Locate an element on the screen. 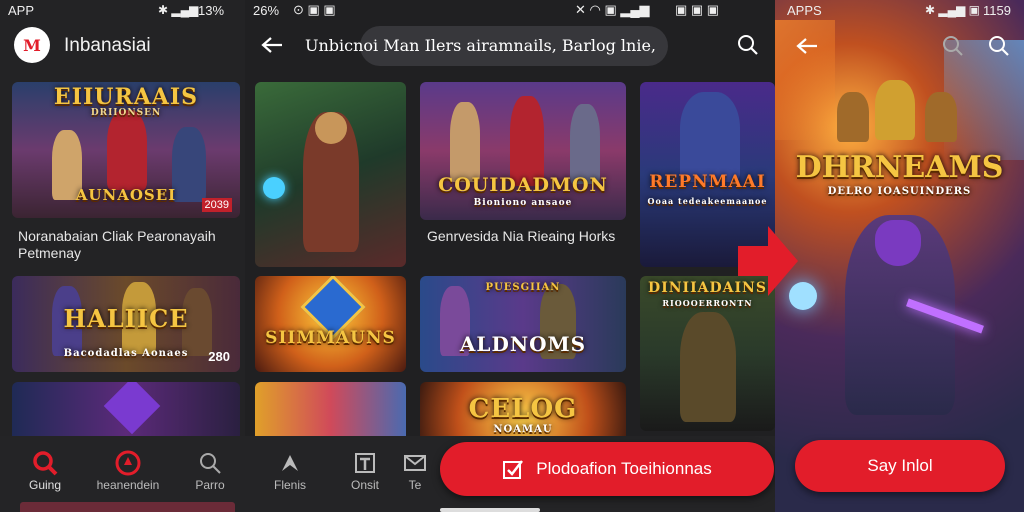  notification-icons: ⊙ ▣ ▣ is located at coordinates (314, 9).